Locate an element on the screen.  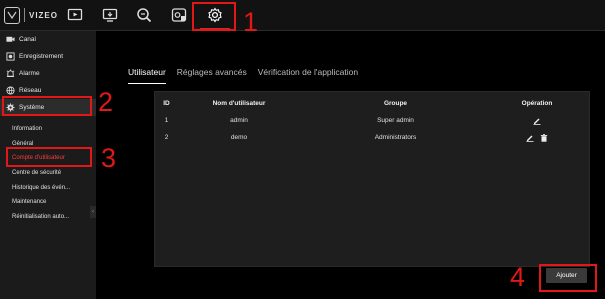
header-username: Nom d'utilisateur is located at coordinates (239, 103).